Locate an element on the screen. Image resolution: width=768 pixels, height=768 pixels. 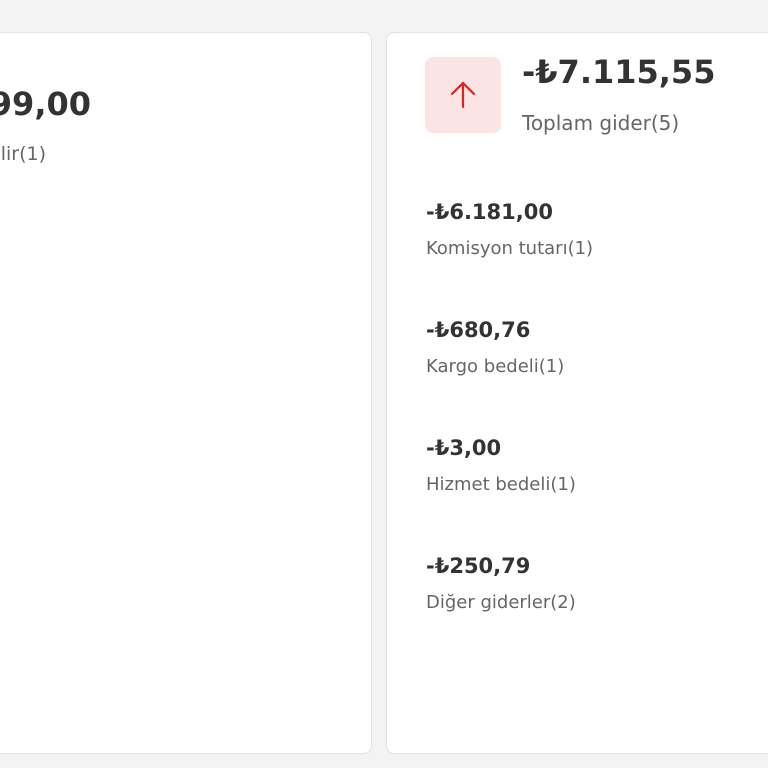
expense-icon-badge is located at coordinates (463, 95).